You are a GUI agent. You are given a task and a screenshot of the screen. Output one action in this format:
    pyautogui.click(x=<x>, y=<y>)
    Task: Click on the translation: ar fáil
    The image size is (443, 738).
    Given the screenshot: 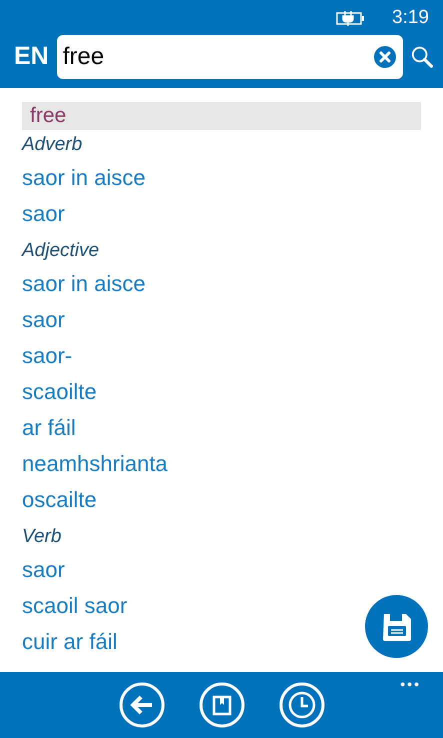 What is the action you would take?
    pyautogui.click(x=49, y=428)
    